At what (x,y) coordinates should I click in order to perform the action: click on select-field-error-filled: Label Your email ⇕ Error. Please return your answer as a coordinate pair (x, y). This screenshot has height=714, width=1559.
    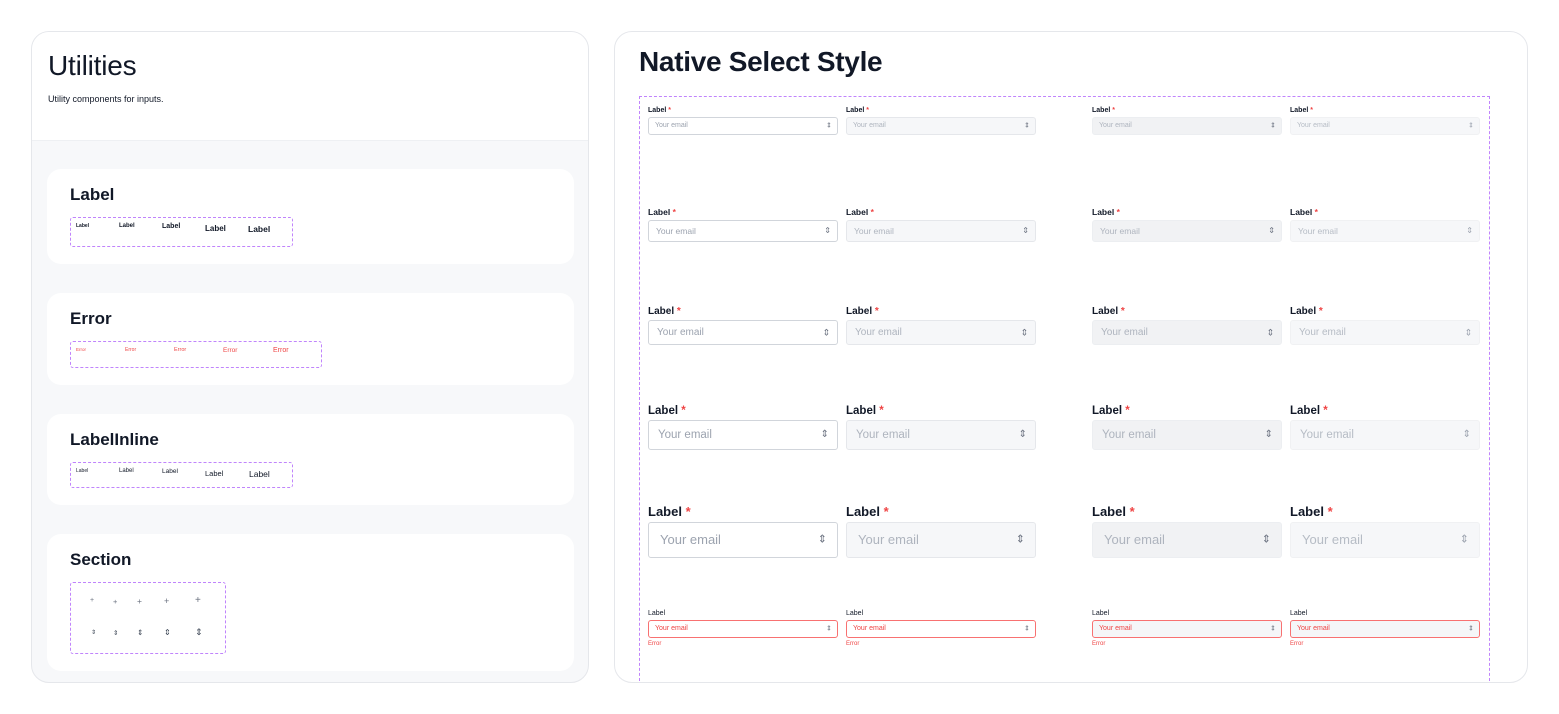
    Looking at the image, I should click on (1187, 628).